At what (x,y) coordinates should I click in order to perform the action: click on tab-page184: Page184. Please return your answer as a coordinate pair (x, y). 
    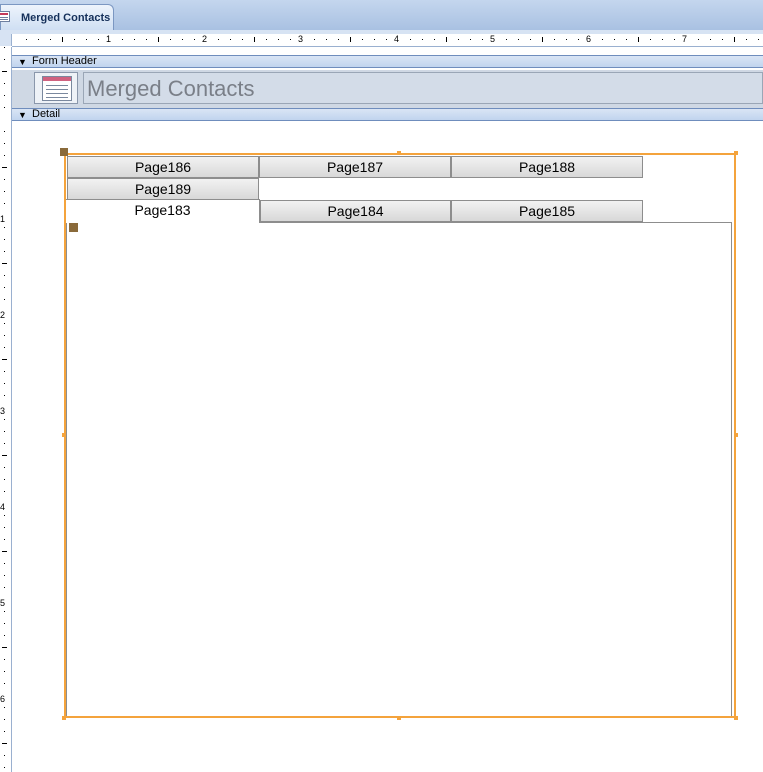
    Looking at the image, I should click on (355, 211).